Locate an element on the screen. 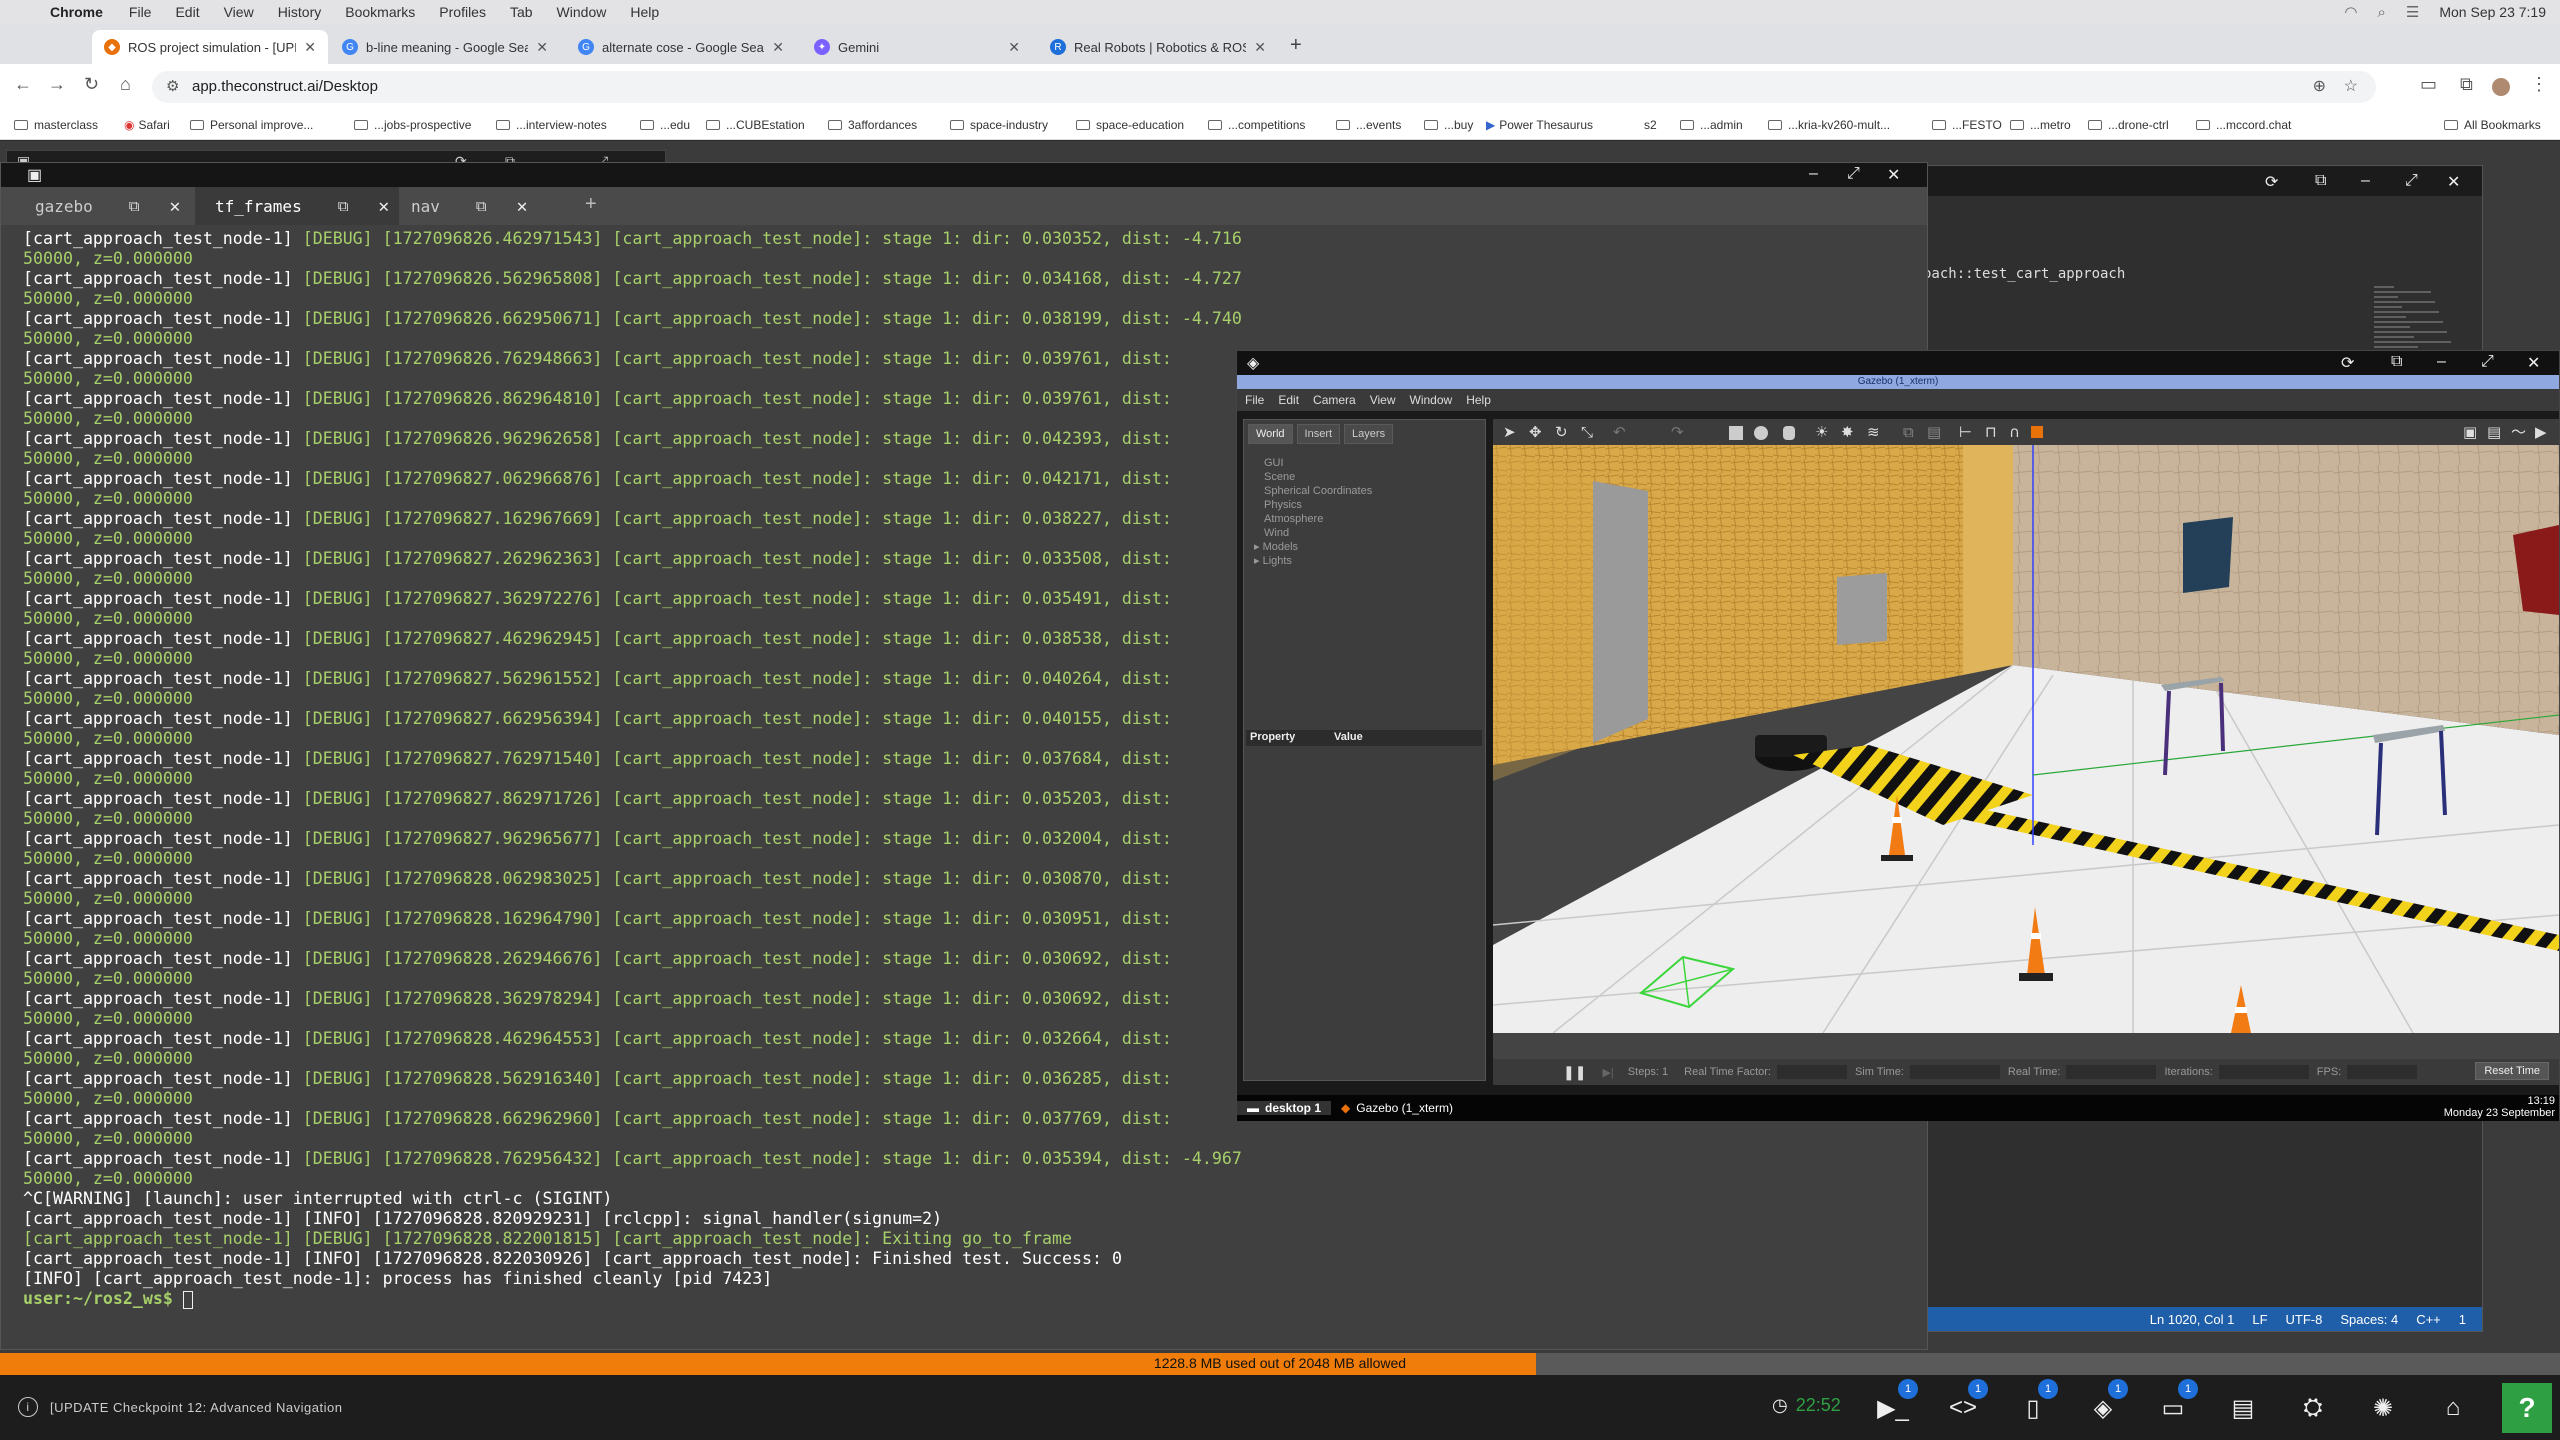  gz-menu-edit: Edit is located at coordinates (1288, 400).